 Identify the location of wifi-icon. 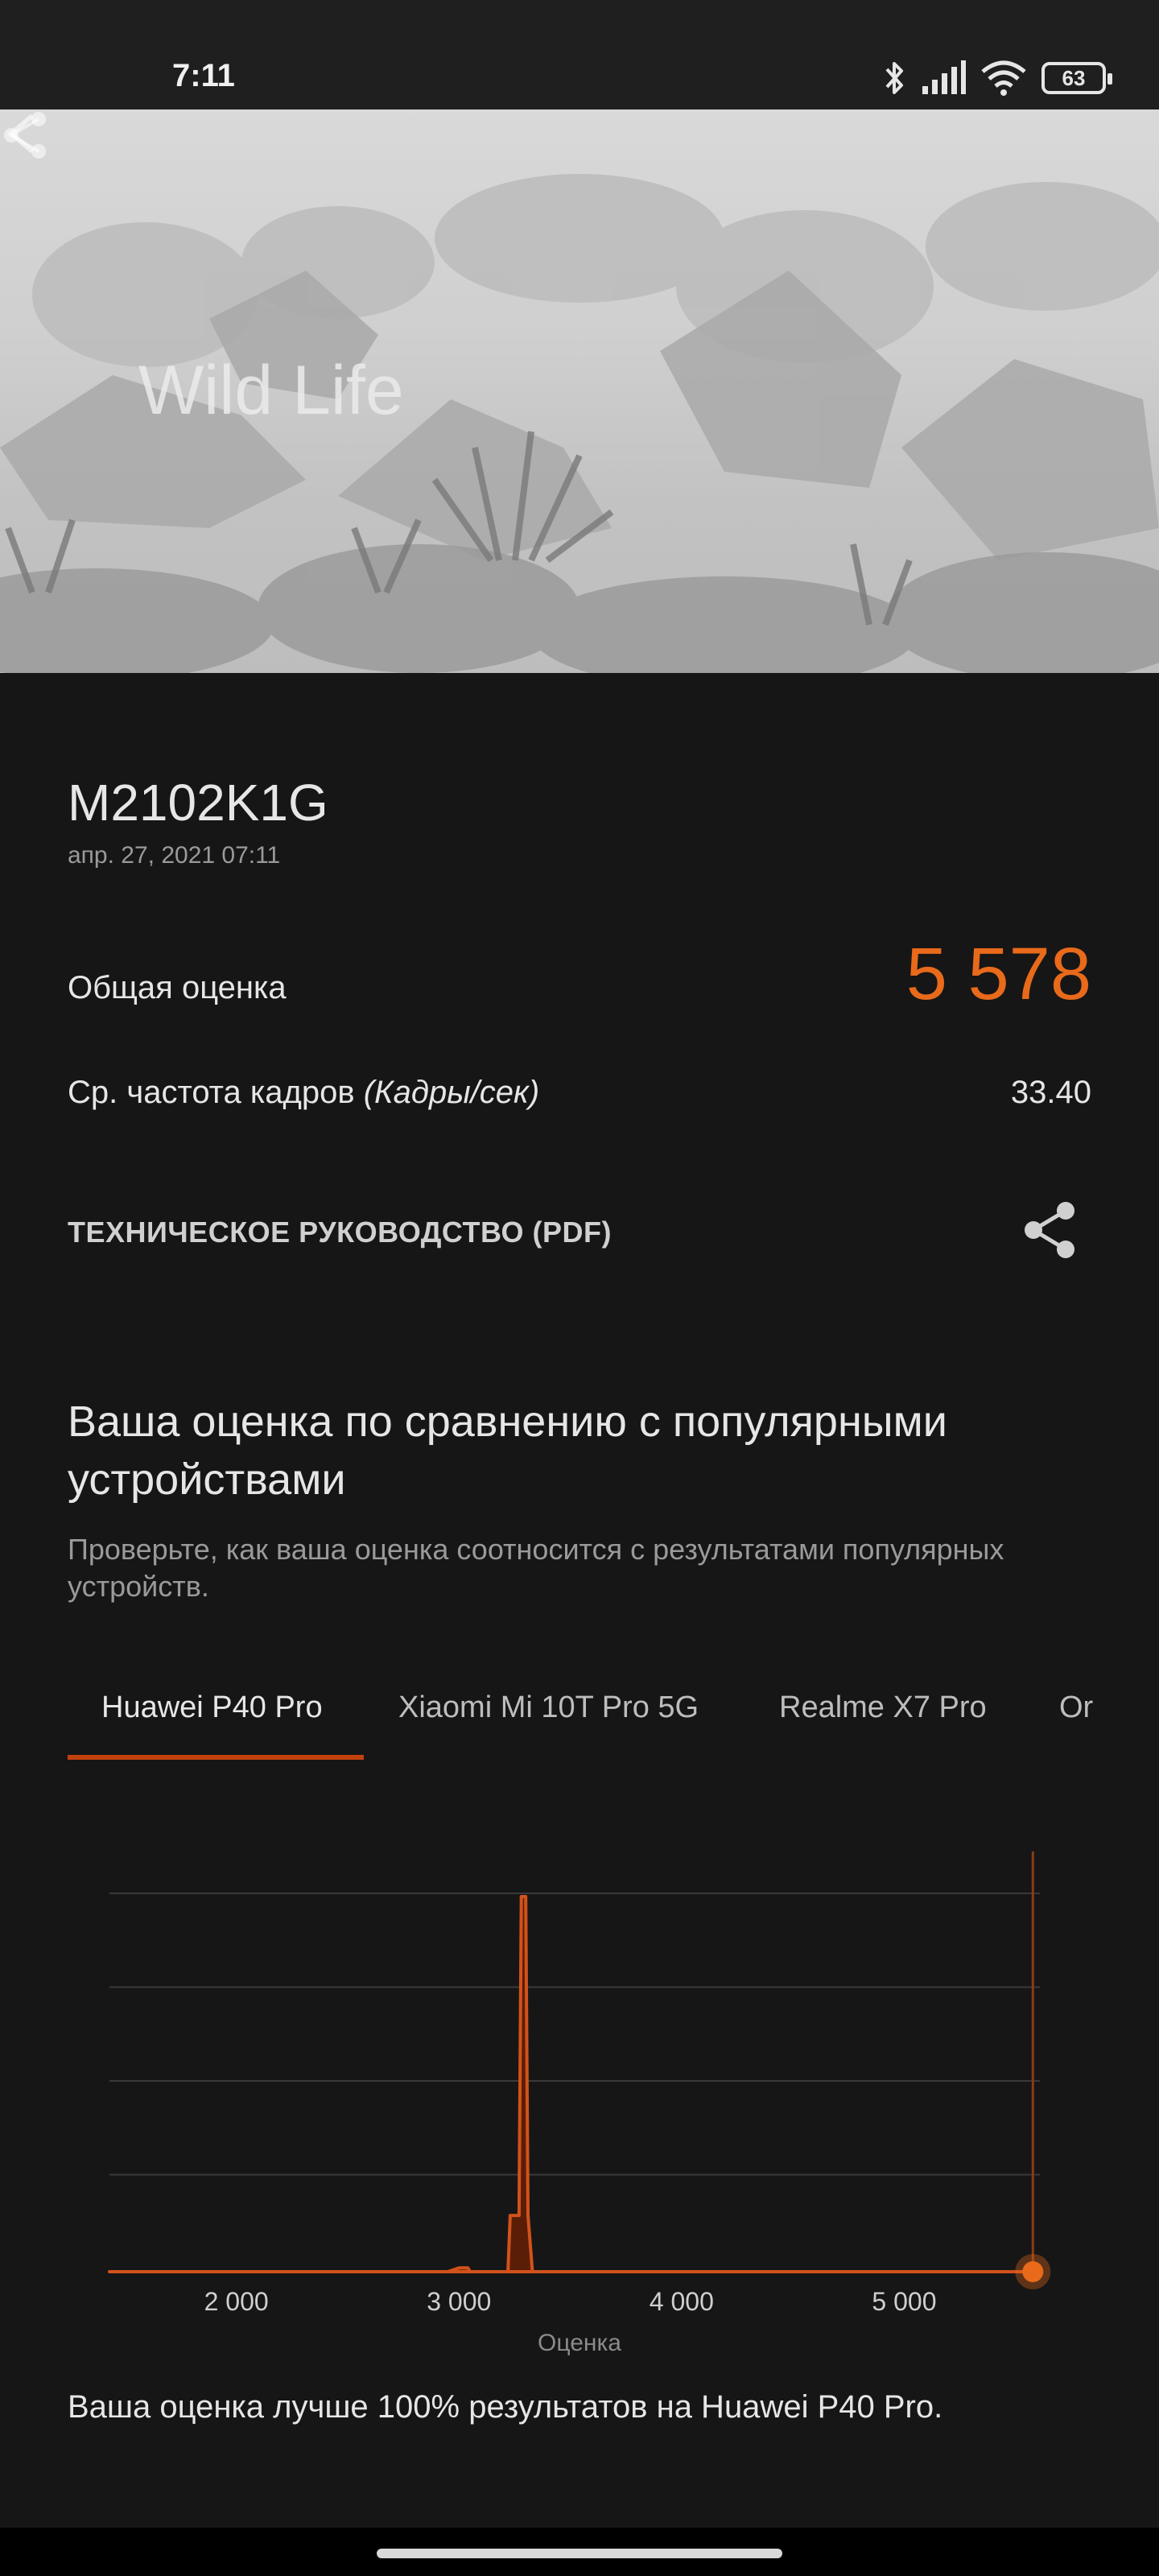
(1004, 78).